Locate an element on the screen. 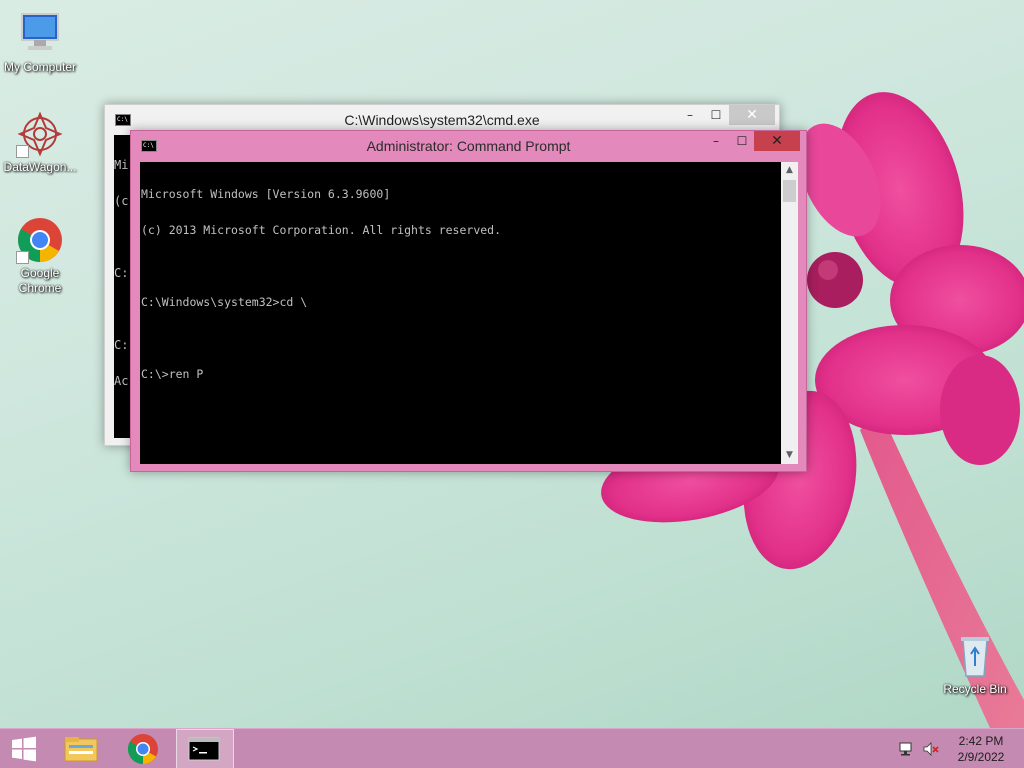  desktop-icon-my-computer: My Computer is located at coordinates (40, 42).